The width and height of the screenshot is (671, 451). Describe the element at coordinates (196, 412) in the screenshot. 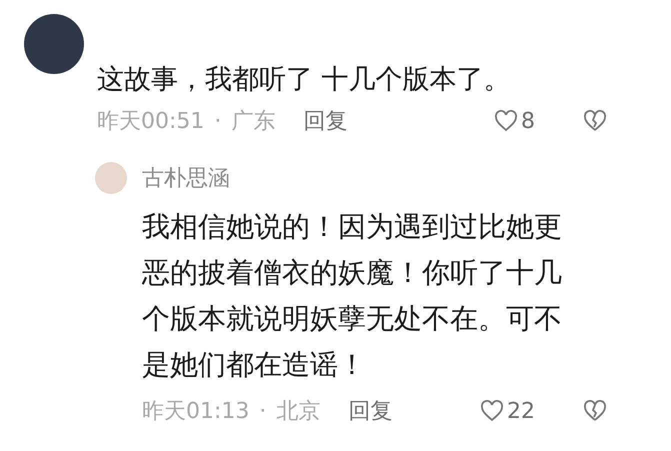

I see `timestamp: 昨天01:13` at that location.